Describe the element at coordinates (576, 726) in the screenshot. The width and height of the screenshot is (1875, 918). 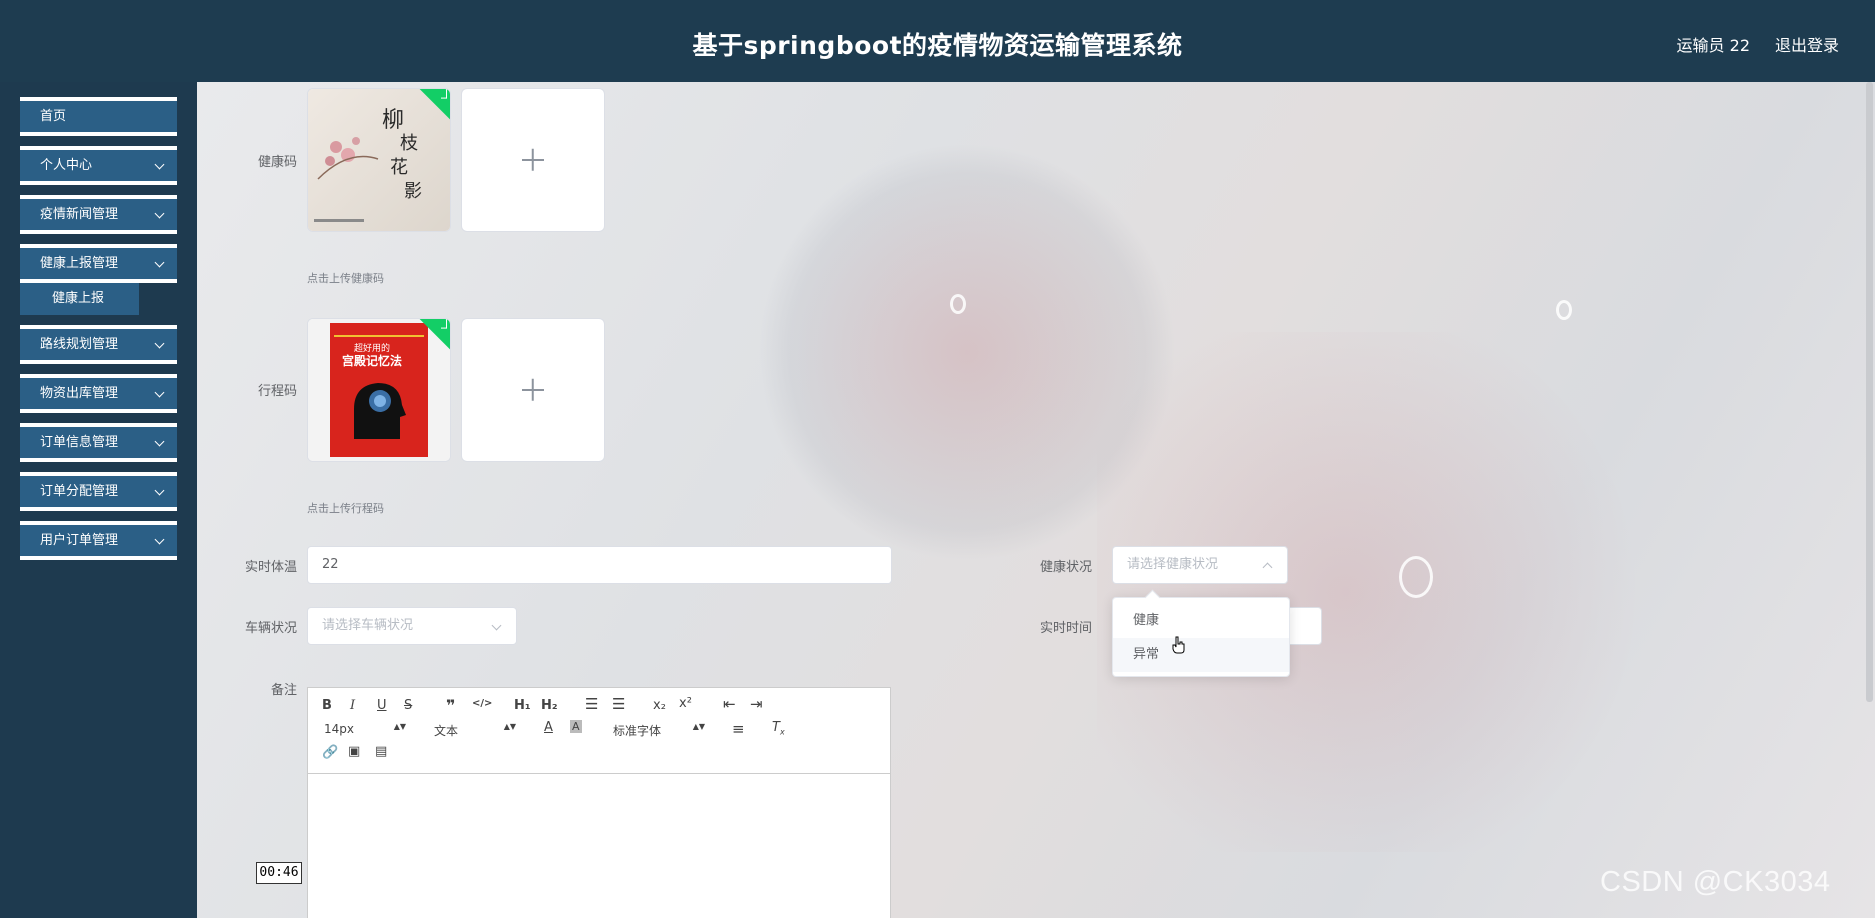
I see `background-color-icon: A` at that location.